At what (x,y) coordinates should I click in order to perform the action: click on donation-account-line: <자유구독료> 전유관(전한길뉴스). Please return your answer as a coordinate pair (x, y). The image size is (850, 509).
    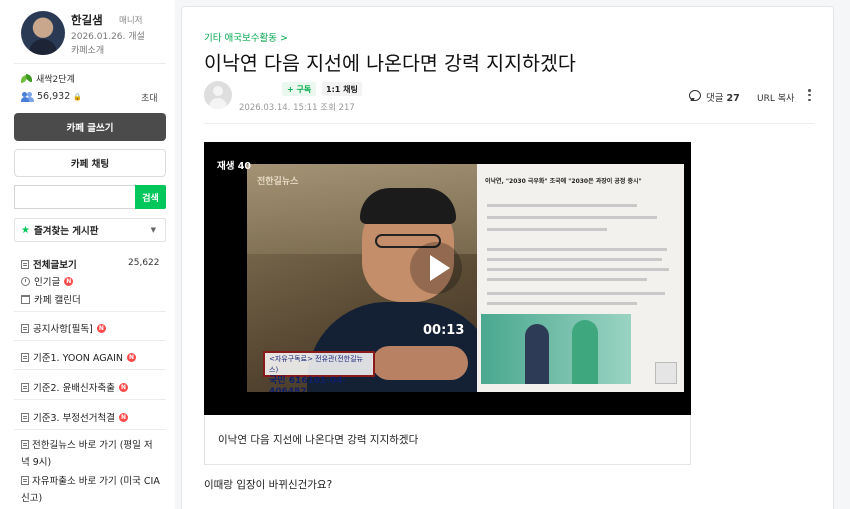
    Looking at the image, I should click on (316, 364).